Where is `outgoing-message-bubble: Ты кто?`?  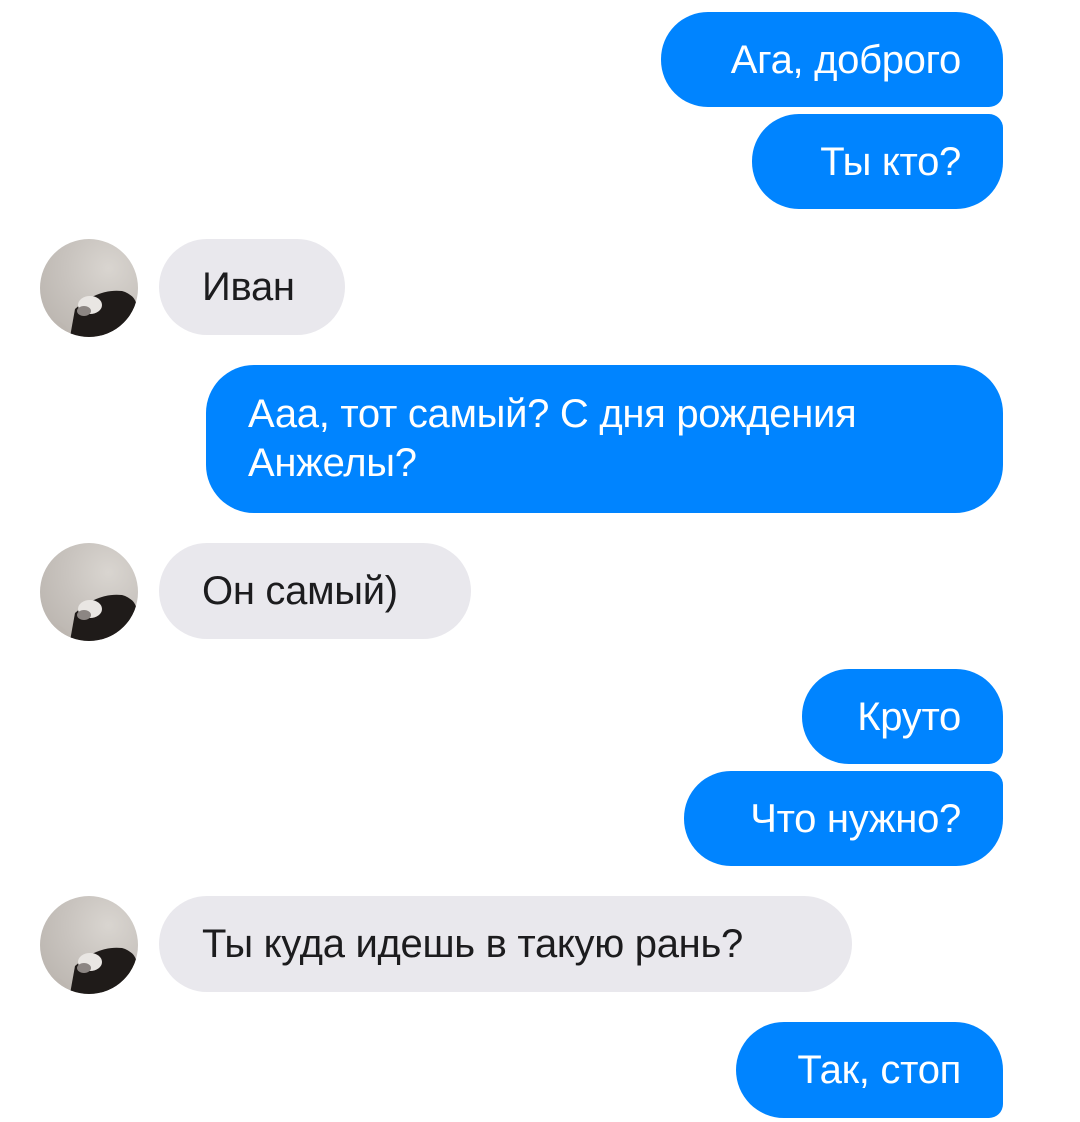
outgoing-message-bubble: Ты кто? is located at coordinates (877, 161).